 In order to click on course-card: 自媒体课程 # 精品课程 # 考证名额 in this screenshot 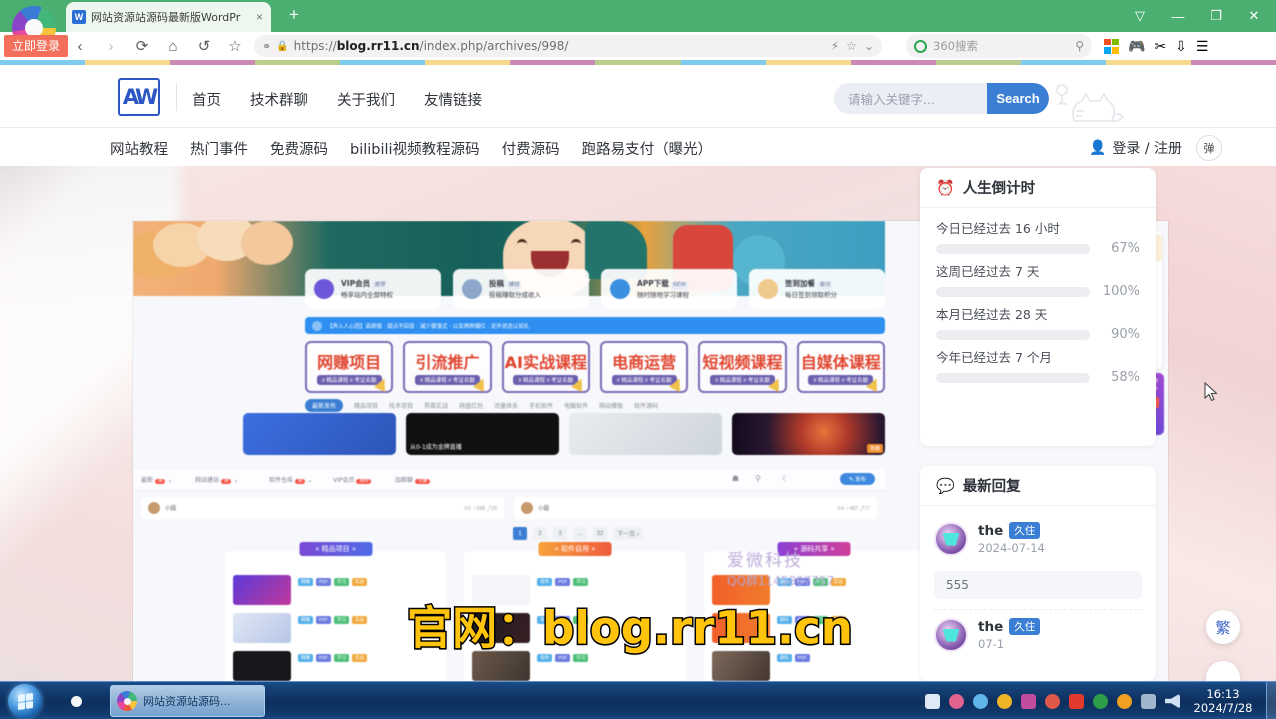, I will do `click(840, 367)`.